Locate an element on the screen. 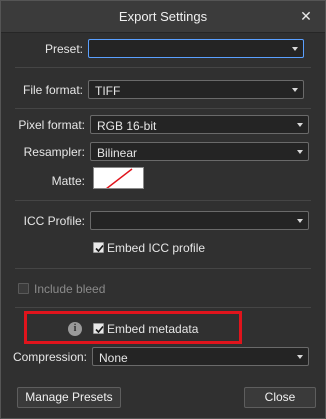 Image resolution: width=326 pixels, height=419 pixels. file-format-value: TIFF is located at coordinates (108, 91).